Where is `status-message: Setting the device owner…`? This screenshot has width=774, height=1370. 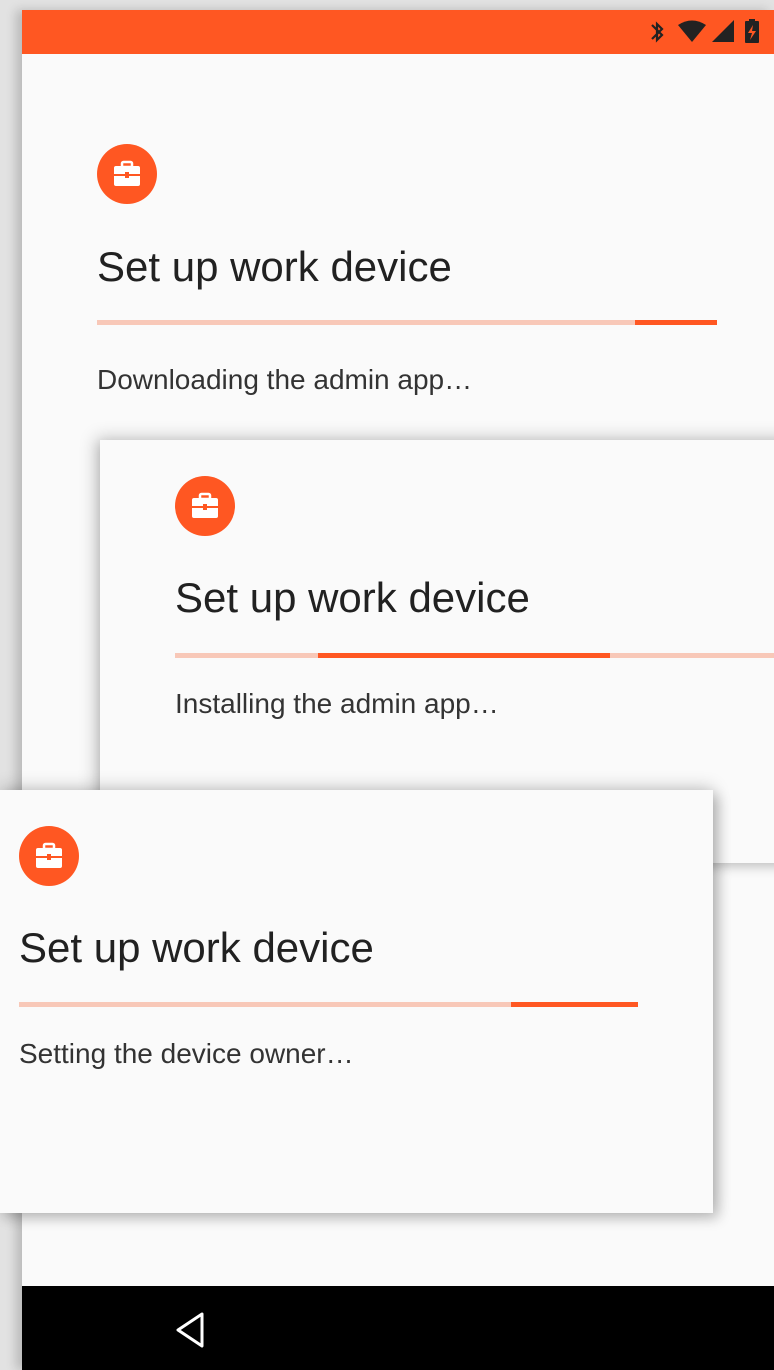 status-message: Setting the device owner… is located at coordinates (186, 1053).